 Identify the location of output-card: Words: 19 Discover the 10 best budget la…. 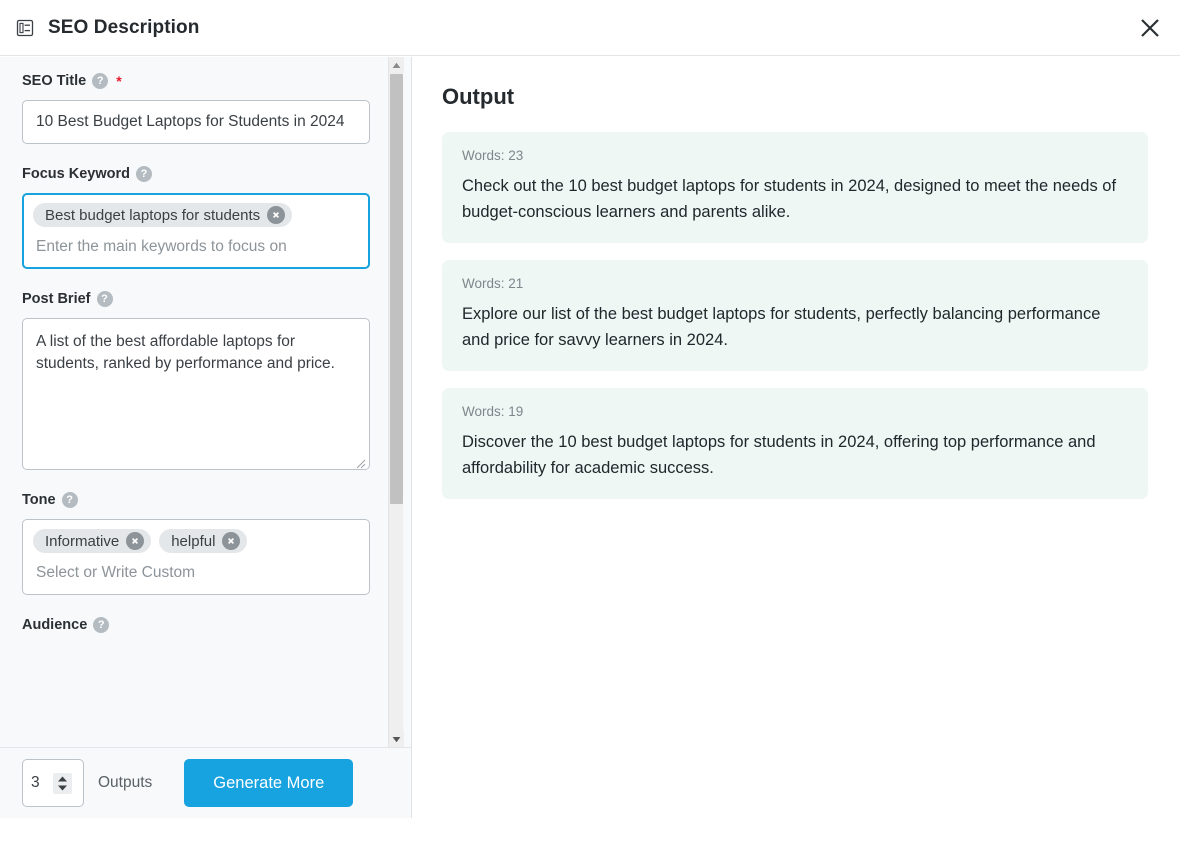
(795, 444).